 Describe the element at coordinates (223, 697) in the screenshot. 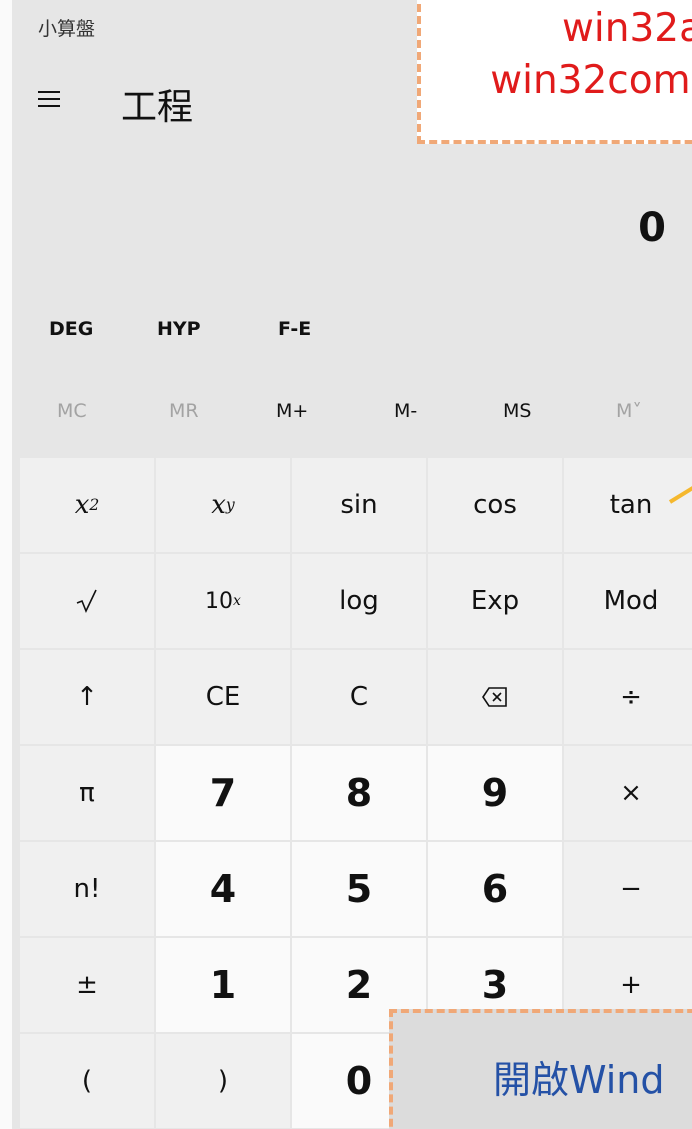

I see `clear-entry-button: CE` at that location.